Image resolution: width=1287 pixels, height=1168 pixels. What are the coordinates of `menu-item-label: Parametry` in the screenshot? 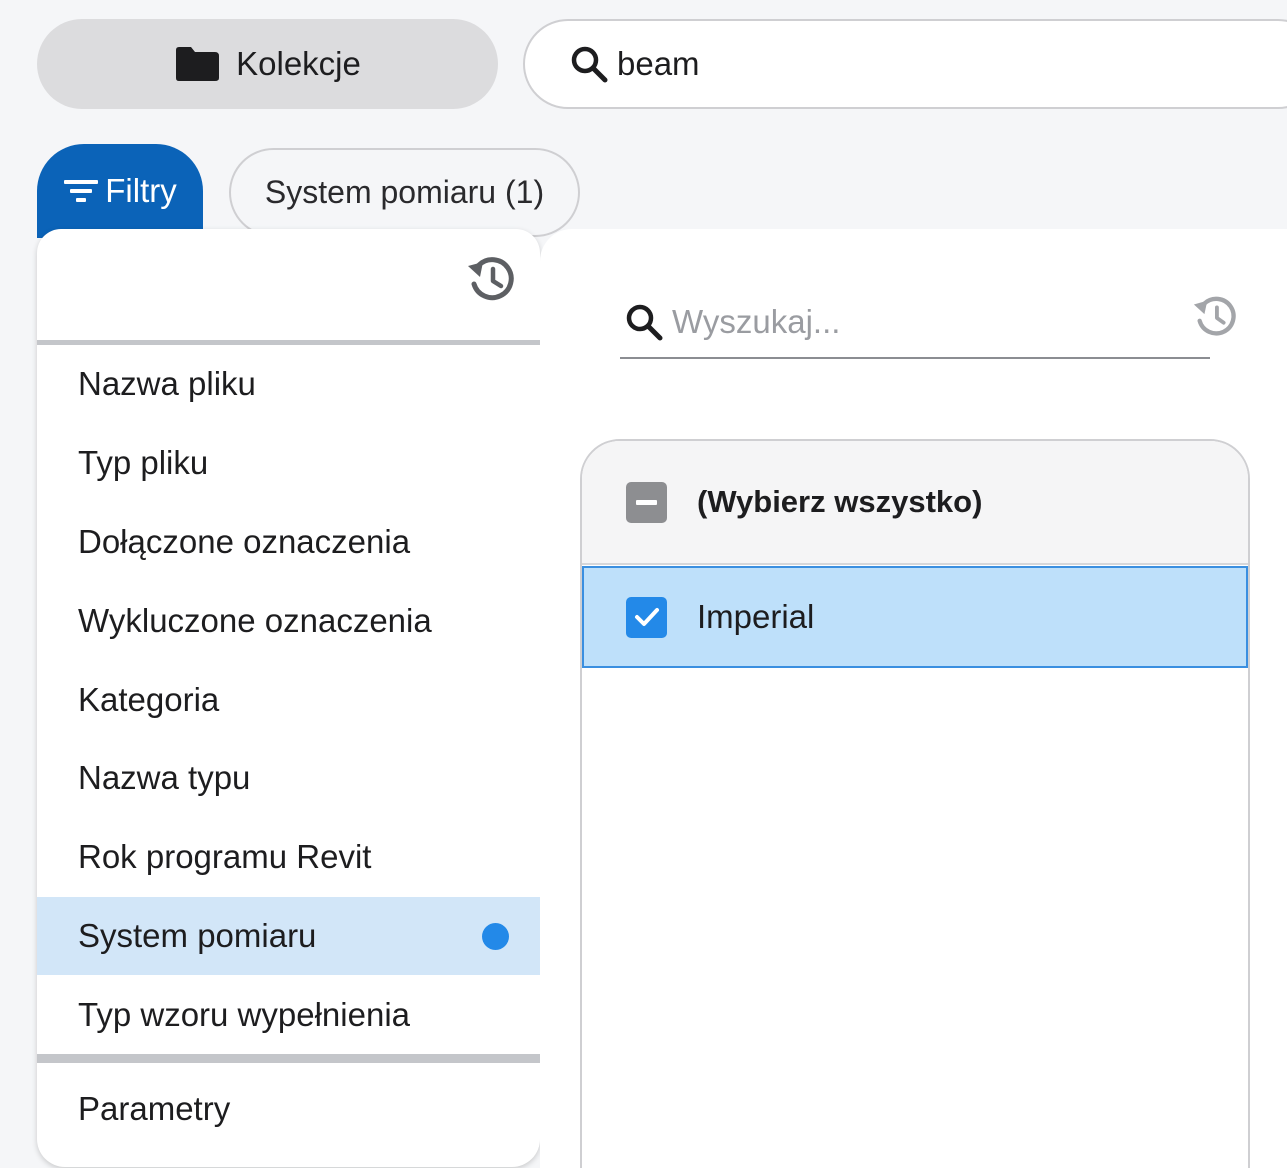 It's located at (154, 1109).